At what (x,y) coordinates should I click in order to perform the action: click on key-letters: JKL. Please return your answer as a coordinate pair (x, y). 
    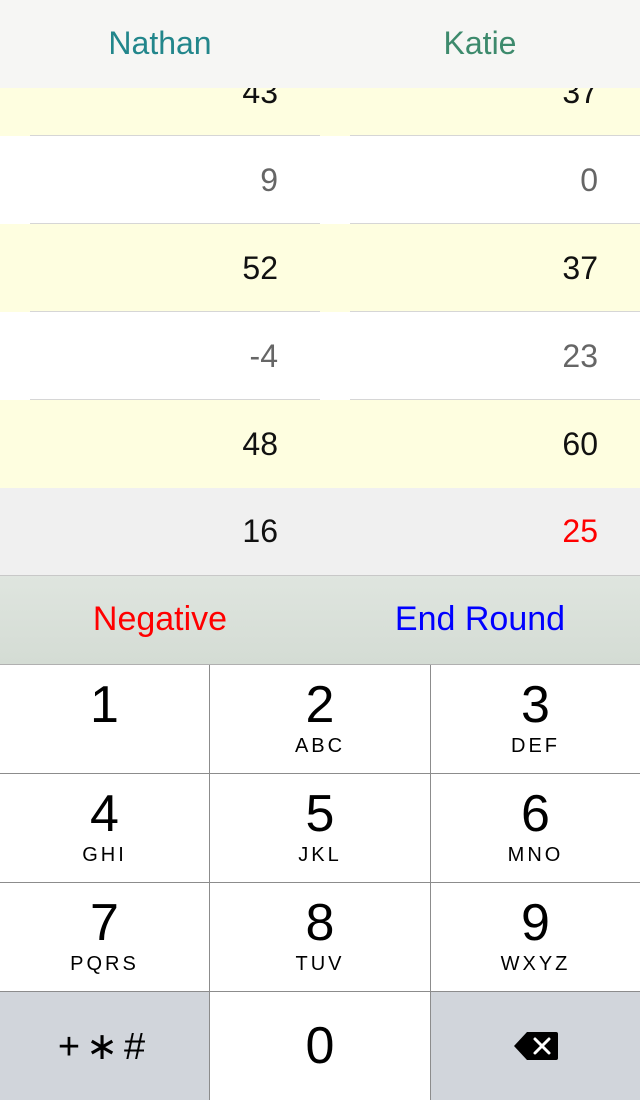
    Looking at the image, I should click on (320, 855).